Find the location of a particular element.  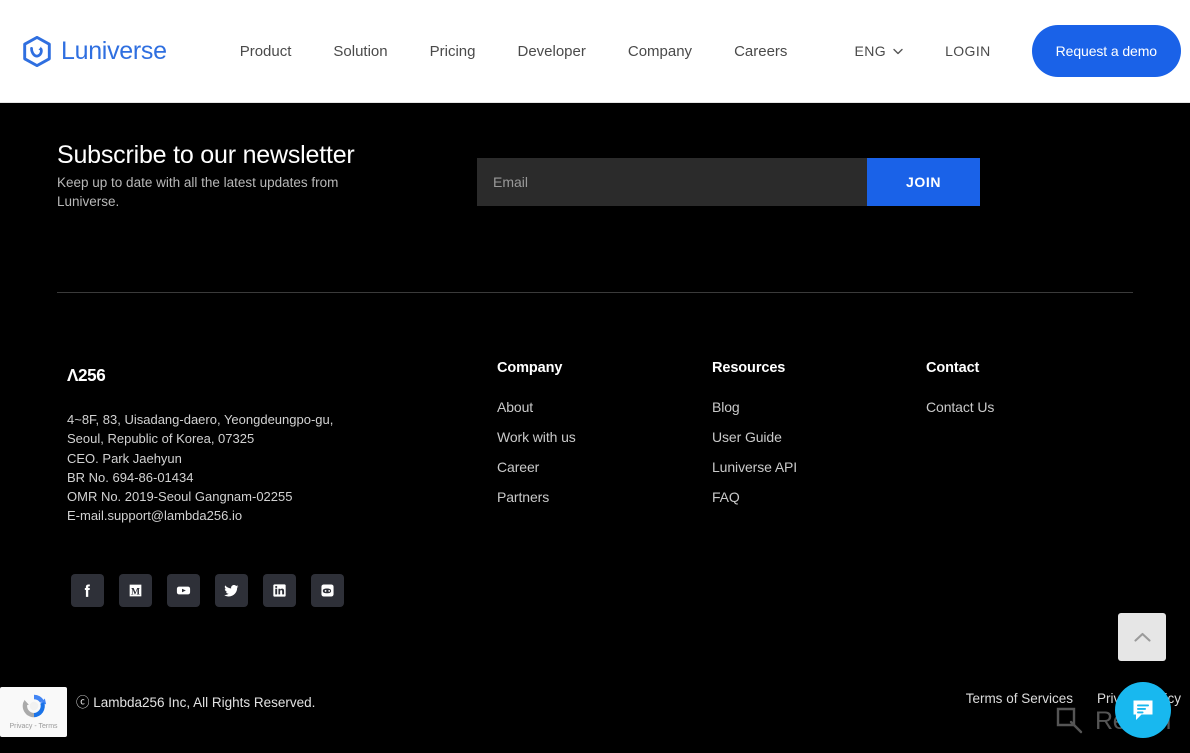

social-link-linkedin is located at coordinates (279, 590).